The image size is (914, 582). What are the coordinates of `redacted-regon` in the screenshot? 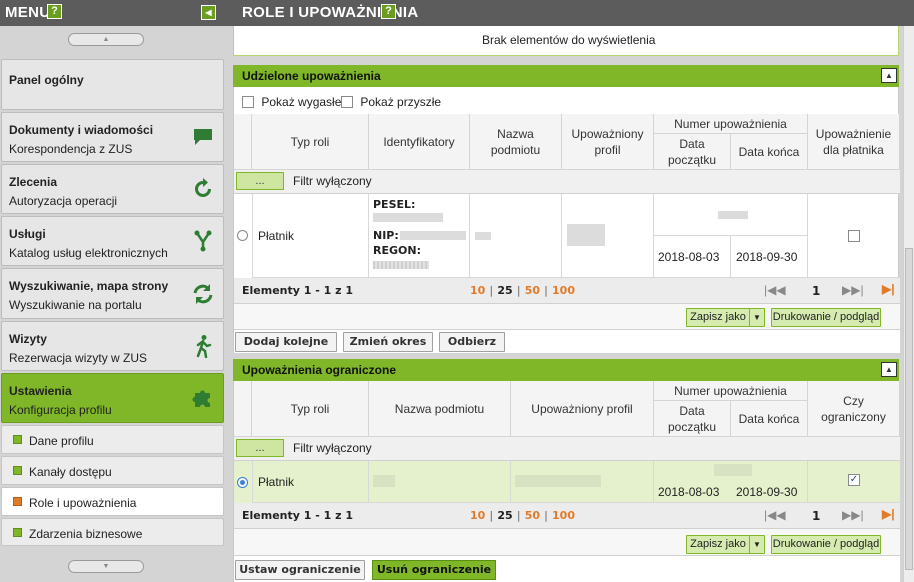 It's located at (401, 265).